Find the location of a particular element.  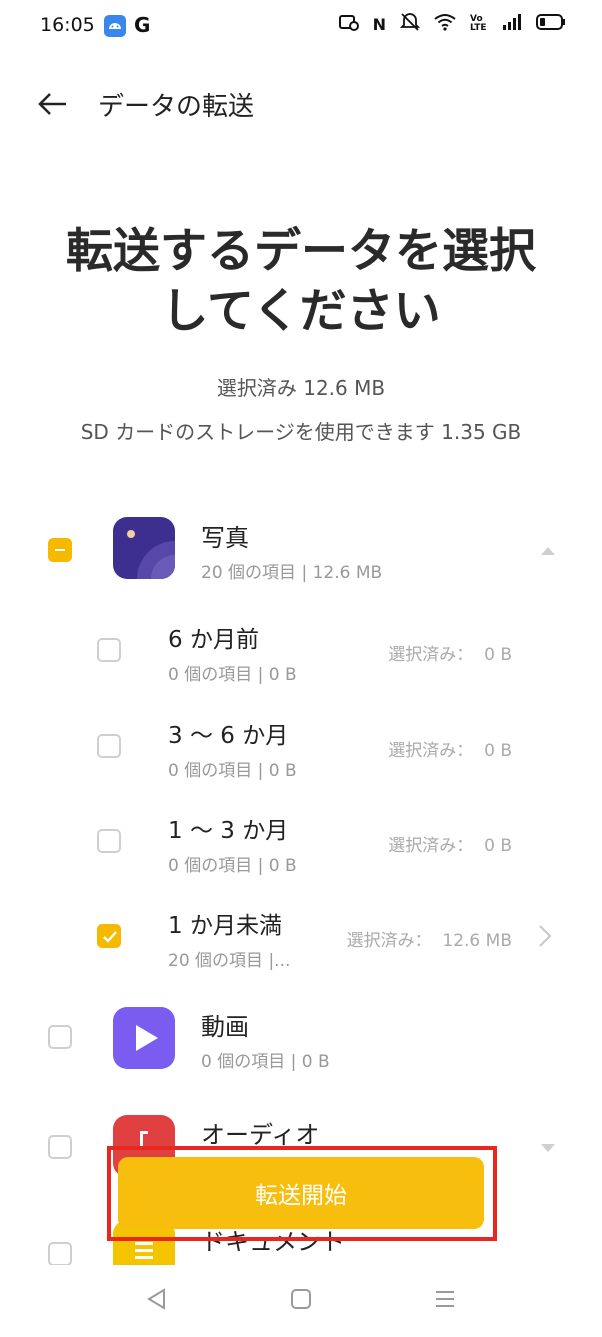

collapse-arrow-icon is located at coordinates (548, 551).